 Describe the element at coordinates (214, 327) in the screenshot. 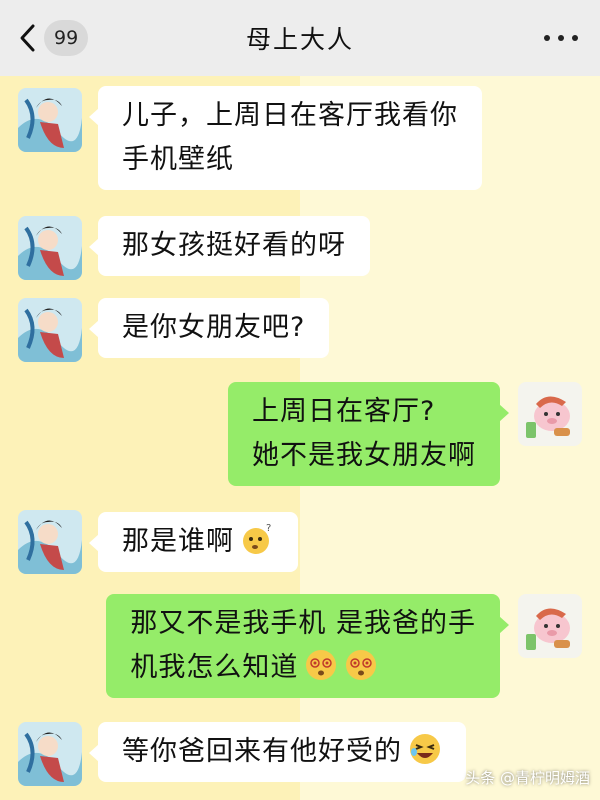

I see `message-text: 是你女朋友吧?` at that location.